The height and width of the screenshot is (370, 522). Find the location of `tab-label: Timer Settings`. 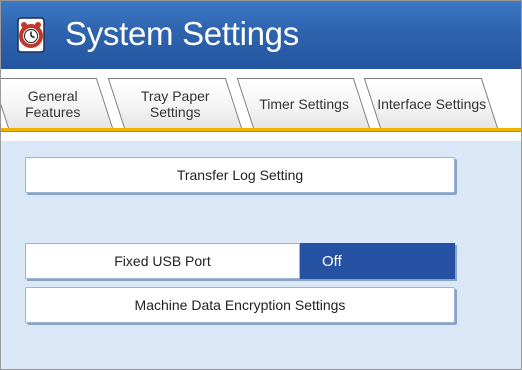

tab-label: Timer Settings is located at coordinates (304, 104).